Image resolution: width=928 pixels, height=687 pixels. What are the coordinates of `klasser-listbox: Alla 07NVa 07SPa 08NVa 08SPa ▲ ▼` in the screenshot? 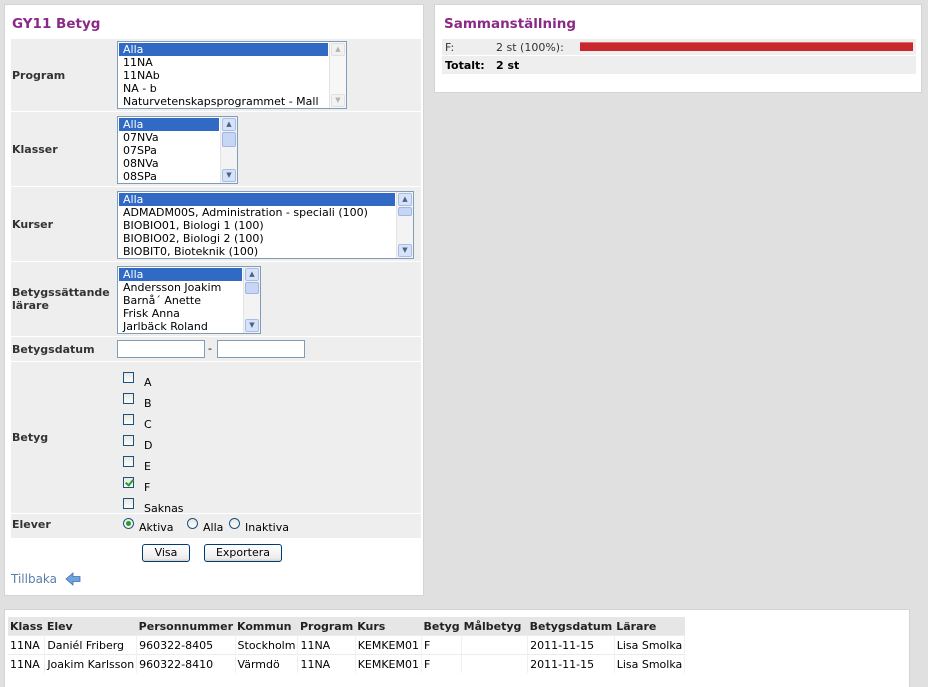 It's located at (177, 150).